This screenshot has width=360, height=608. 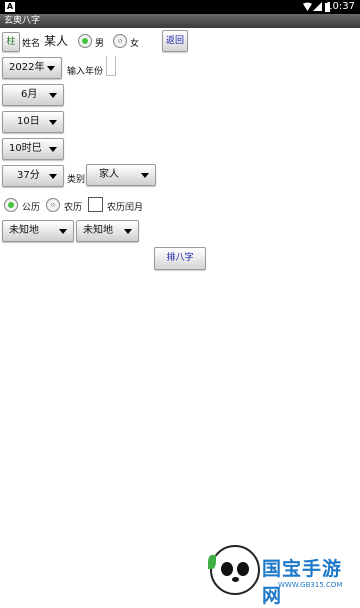 What do you see at coordinates (85, 41) in the screenshot?
I see `gender-male-radio` at bounding box center [85, 41].